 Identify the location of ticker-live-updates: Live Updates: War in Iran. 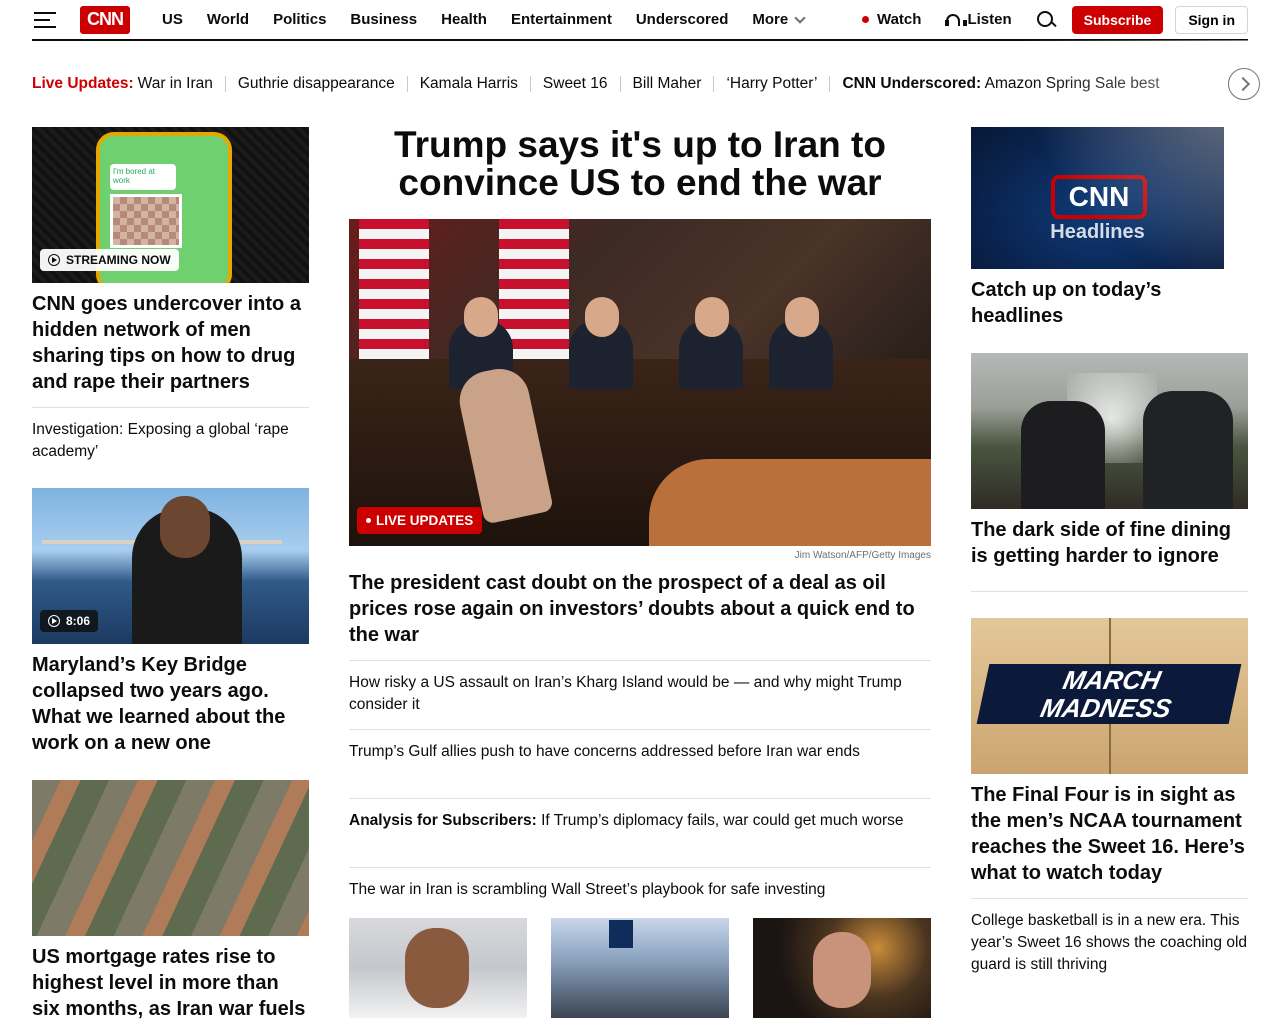
(128, 84).